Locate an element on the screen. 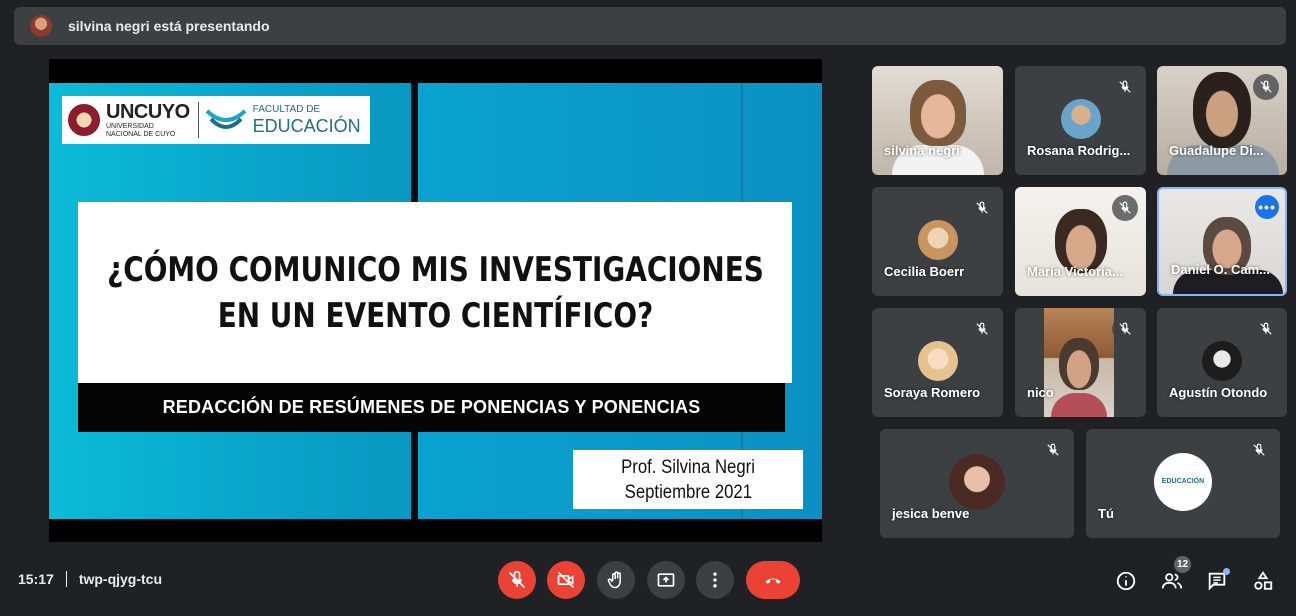 Image resolution: width=1296 pixels, height=616 pixels. end-call-button is located at coordinates (773, 580).